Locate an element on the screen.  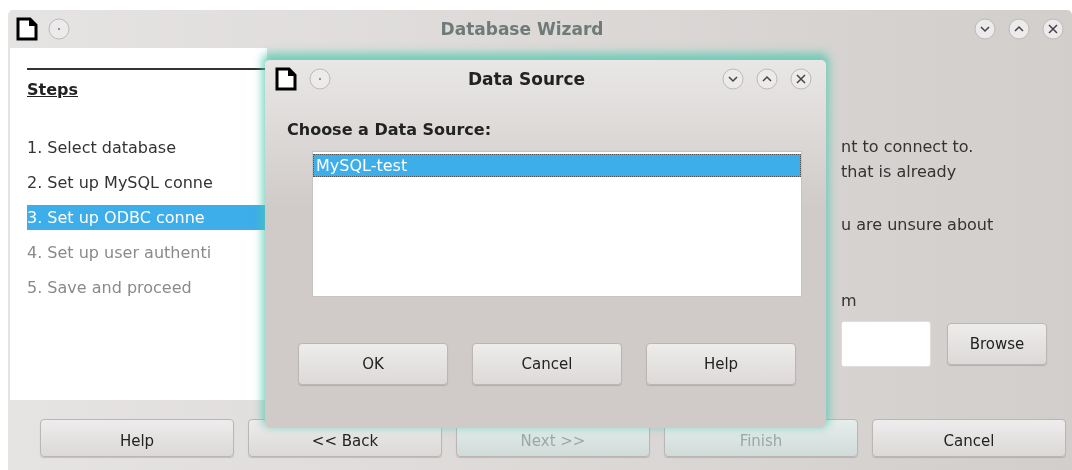
wizard-button: Cancel is located at coordinates (969, 438).